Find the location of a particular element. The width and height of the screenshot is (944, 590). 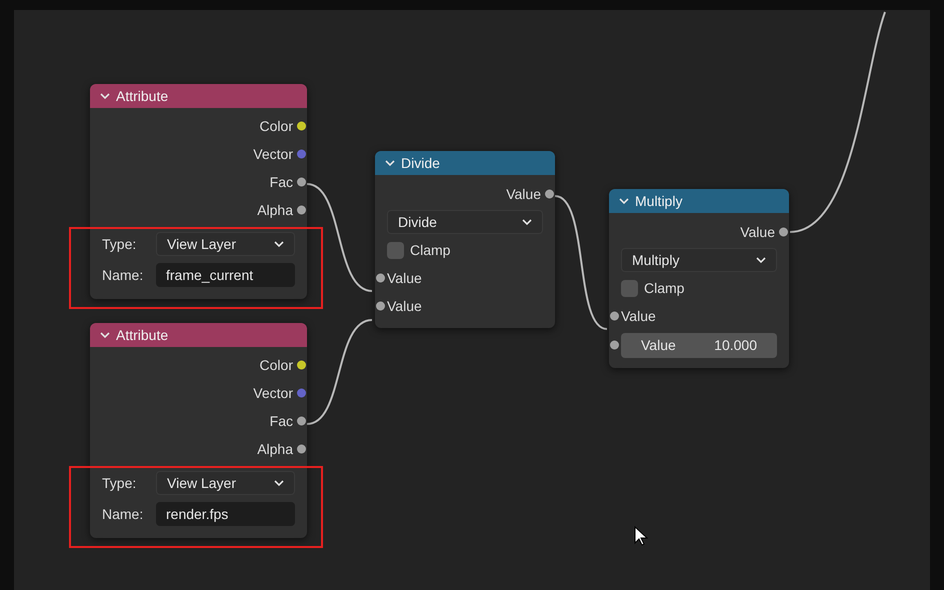

text-field: frame_current is located at coordinates (225, 275).